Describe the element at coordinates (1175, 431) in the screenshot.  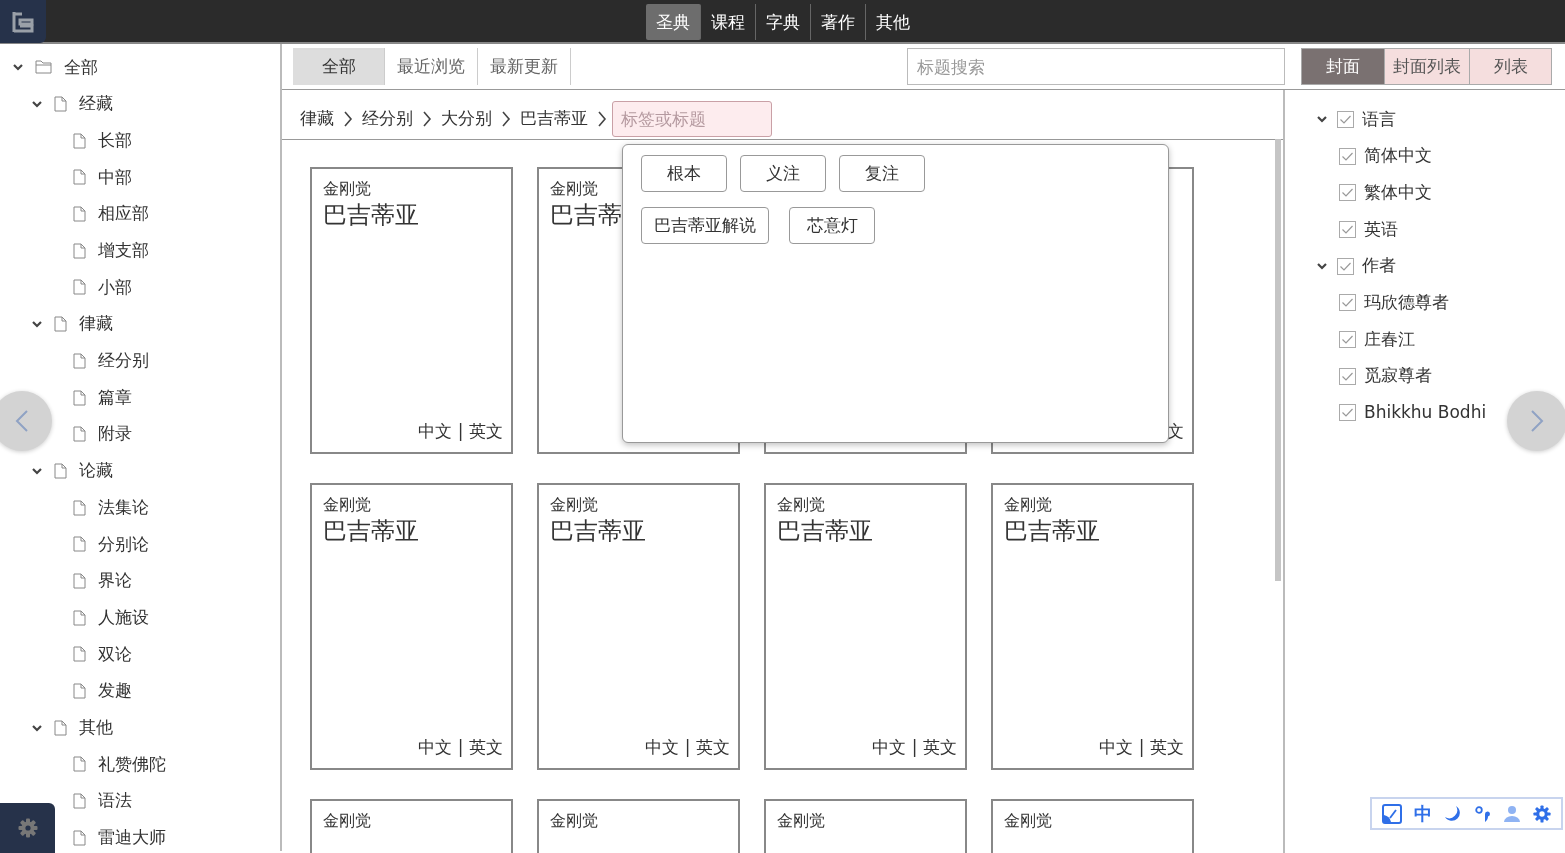
I see `book-languages: 文` at that location.